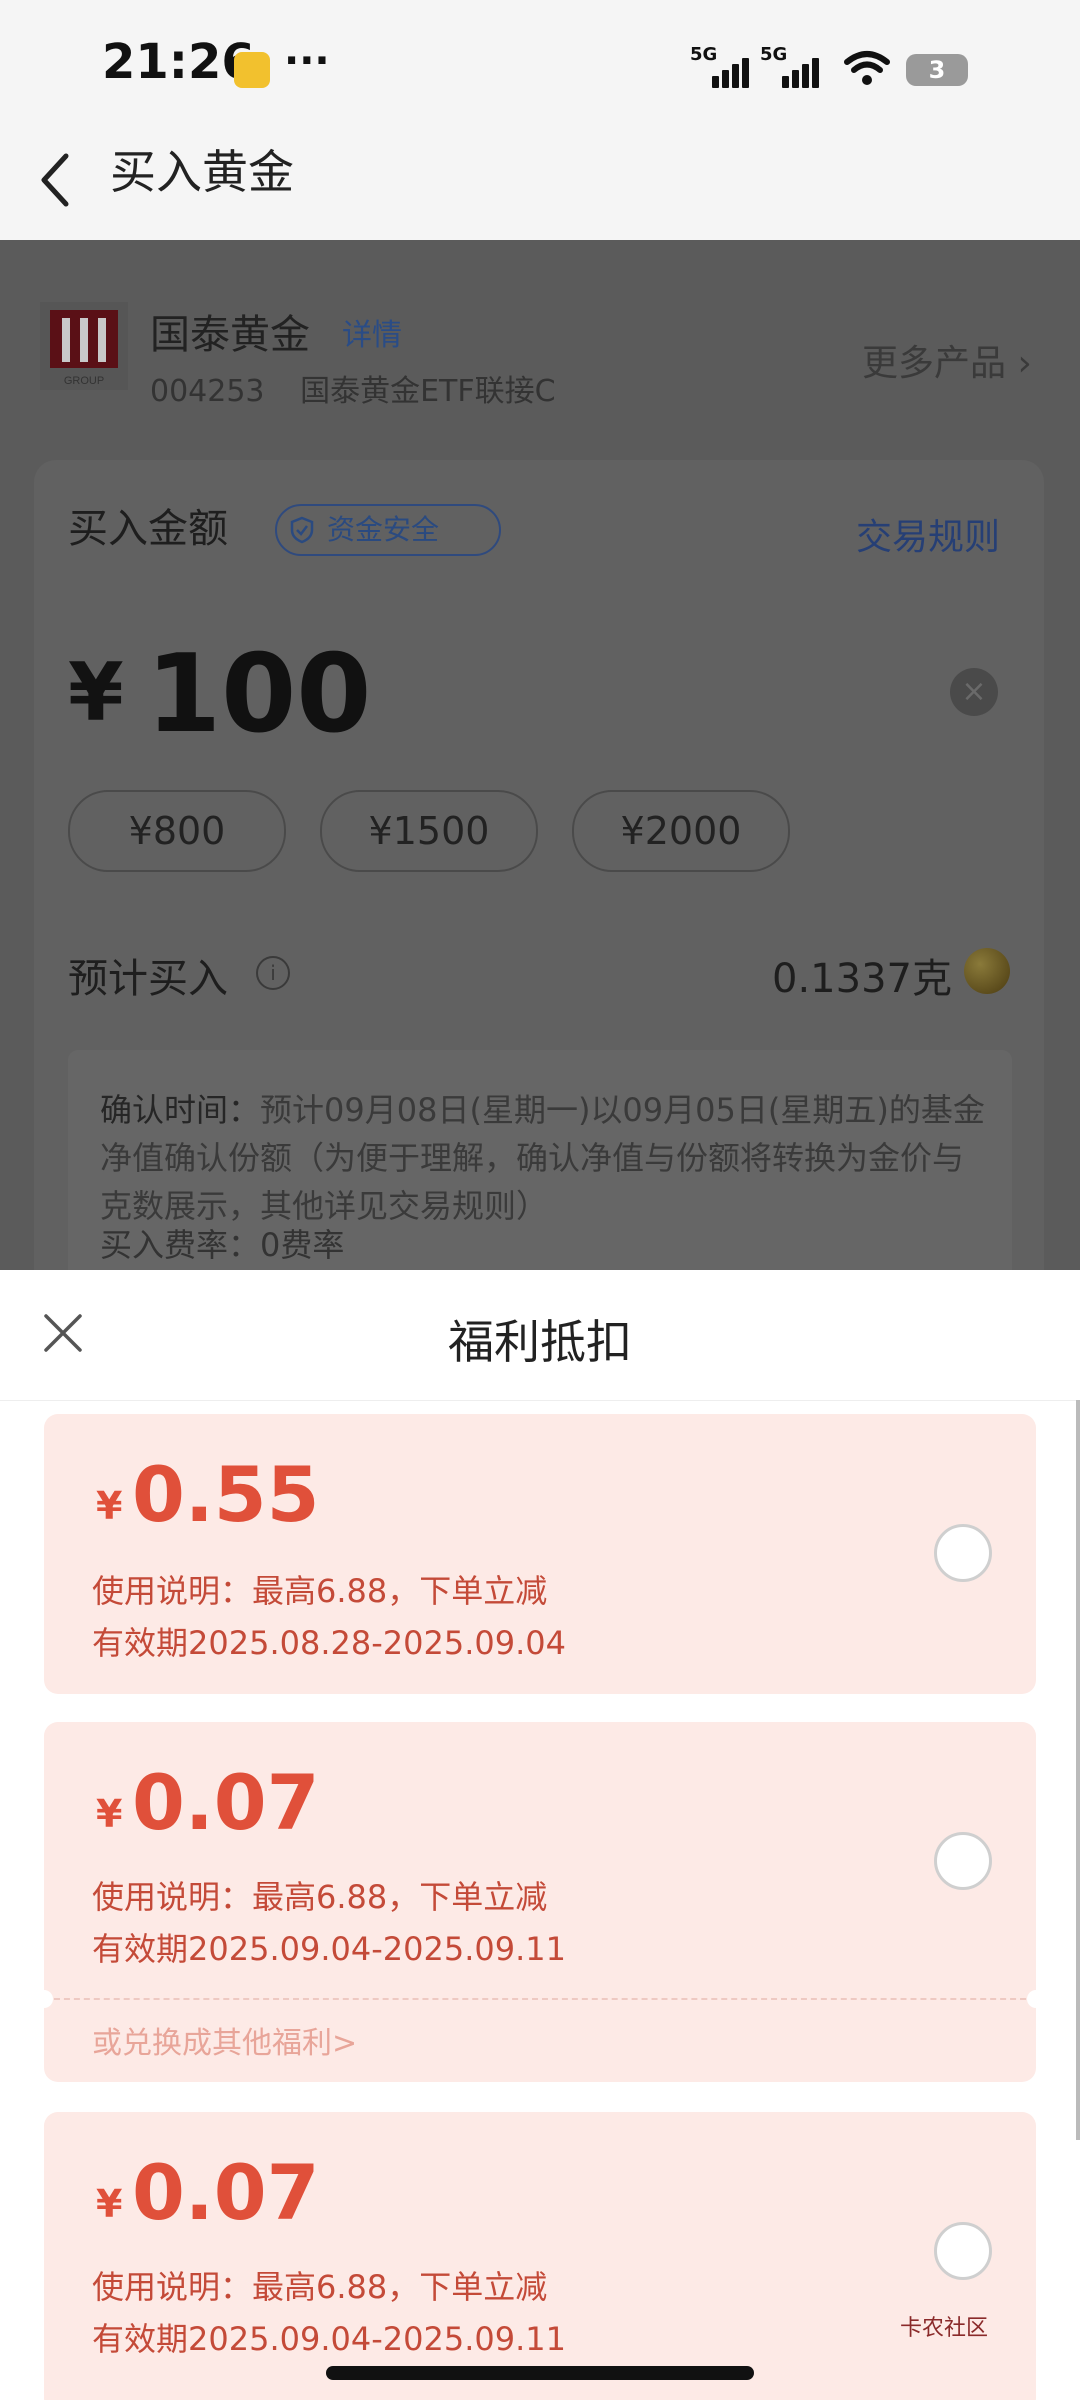 This screenshot has width=1080, height=2400. I want to click on chevron-right-icon: ›, so click(1024, 363).